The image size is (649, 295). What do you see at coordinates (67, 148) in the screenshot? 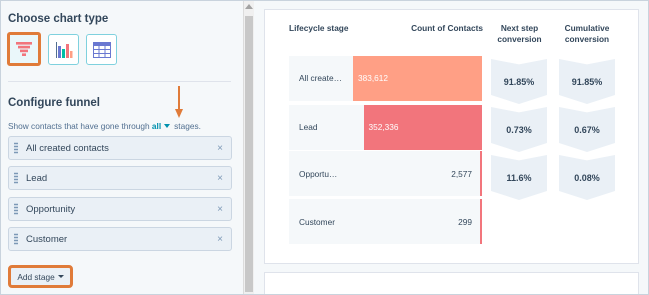
I see `stage-label: All created contacts` at bounding box center [67, 148].